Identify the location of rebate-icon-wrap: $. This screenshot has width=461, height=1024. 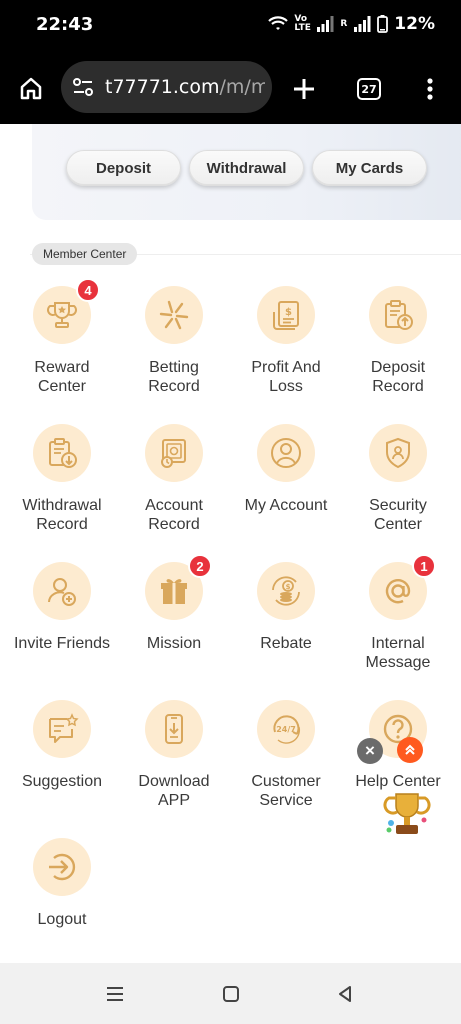
(286, 591).